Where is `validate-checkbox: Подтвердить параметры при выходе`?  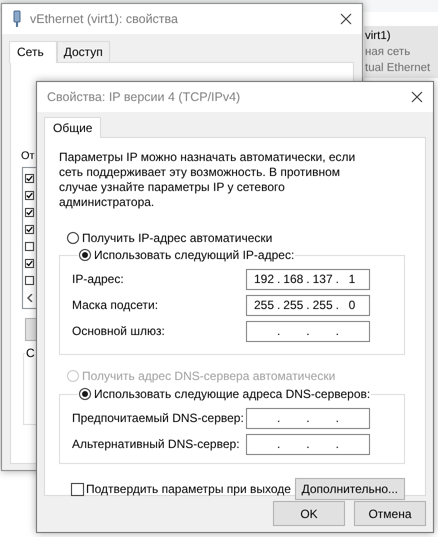
validate-checkbox: Подтвердить параметры при выходе is located at coordinates (181, 489).